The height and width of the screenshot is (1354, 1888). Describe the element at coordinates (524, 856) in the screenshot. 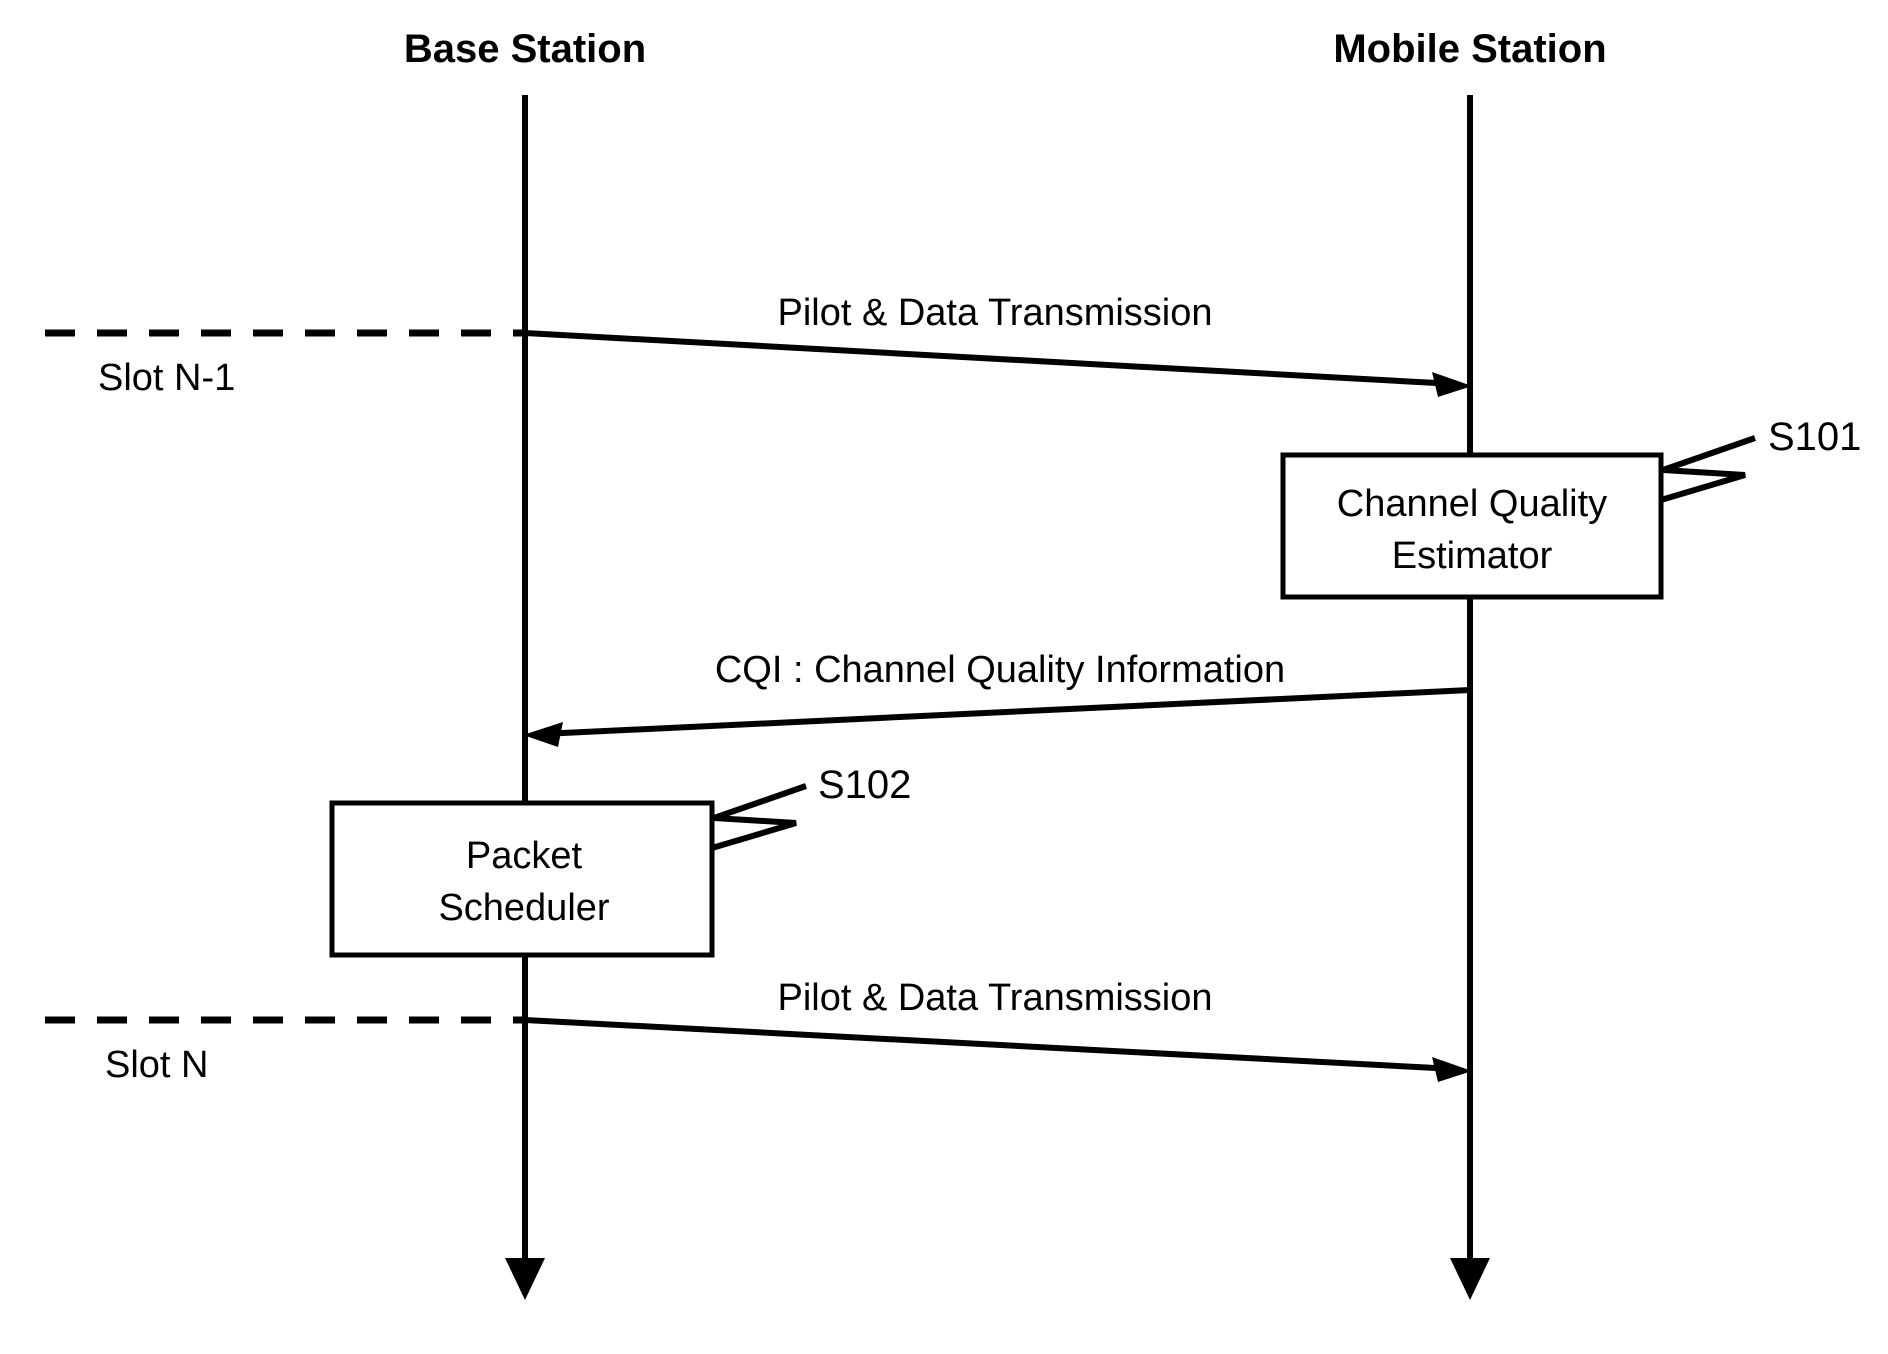

I see `process-box-label-line1-packet-scheduler: Packet` at that location.